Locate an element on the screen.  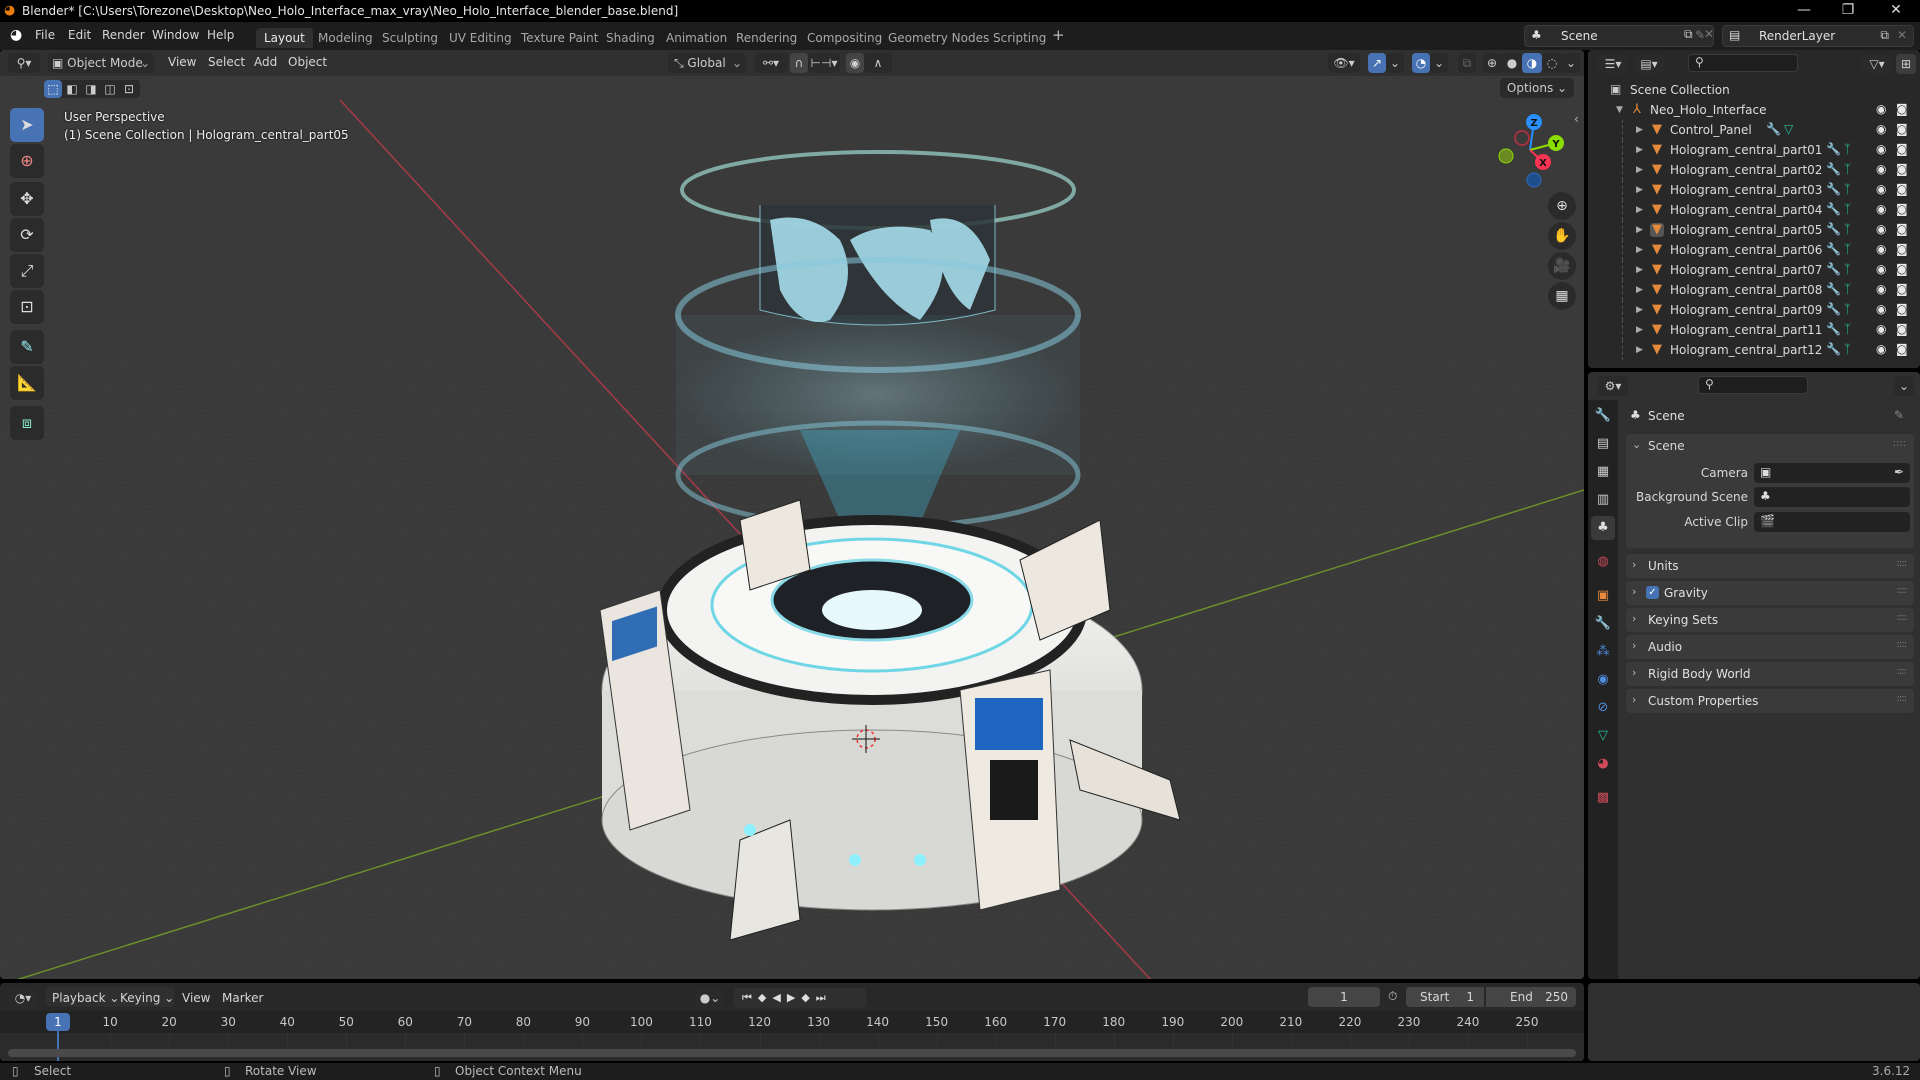
shading-solid: ● is located at coordinates (1512, 63).